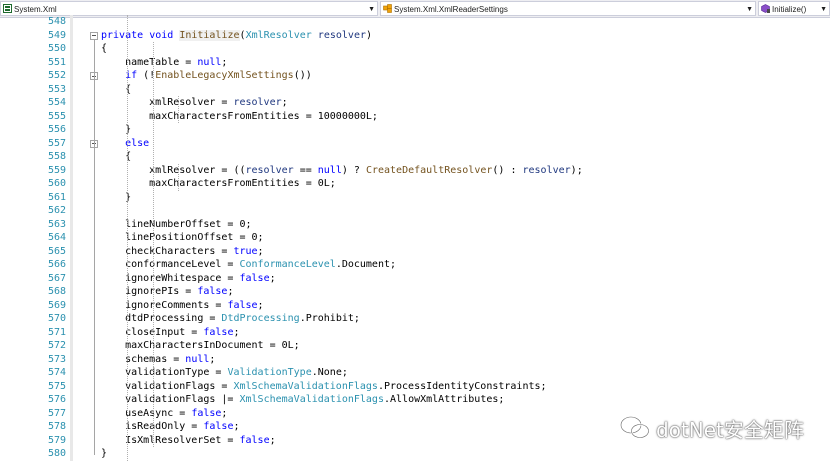  Describe the element at coordinates (245, 251) in the screenshot. I see `code-token: true` at that location.